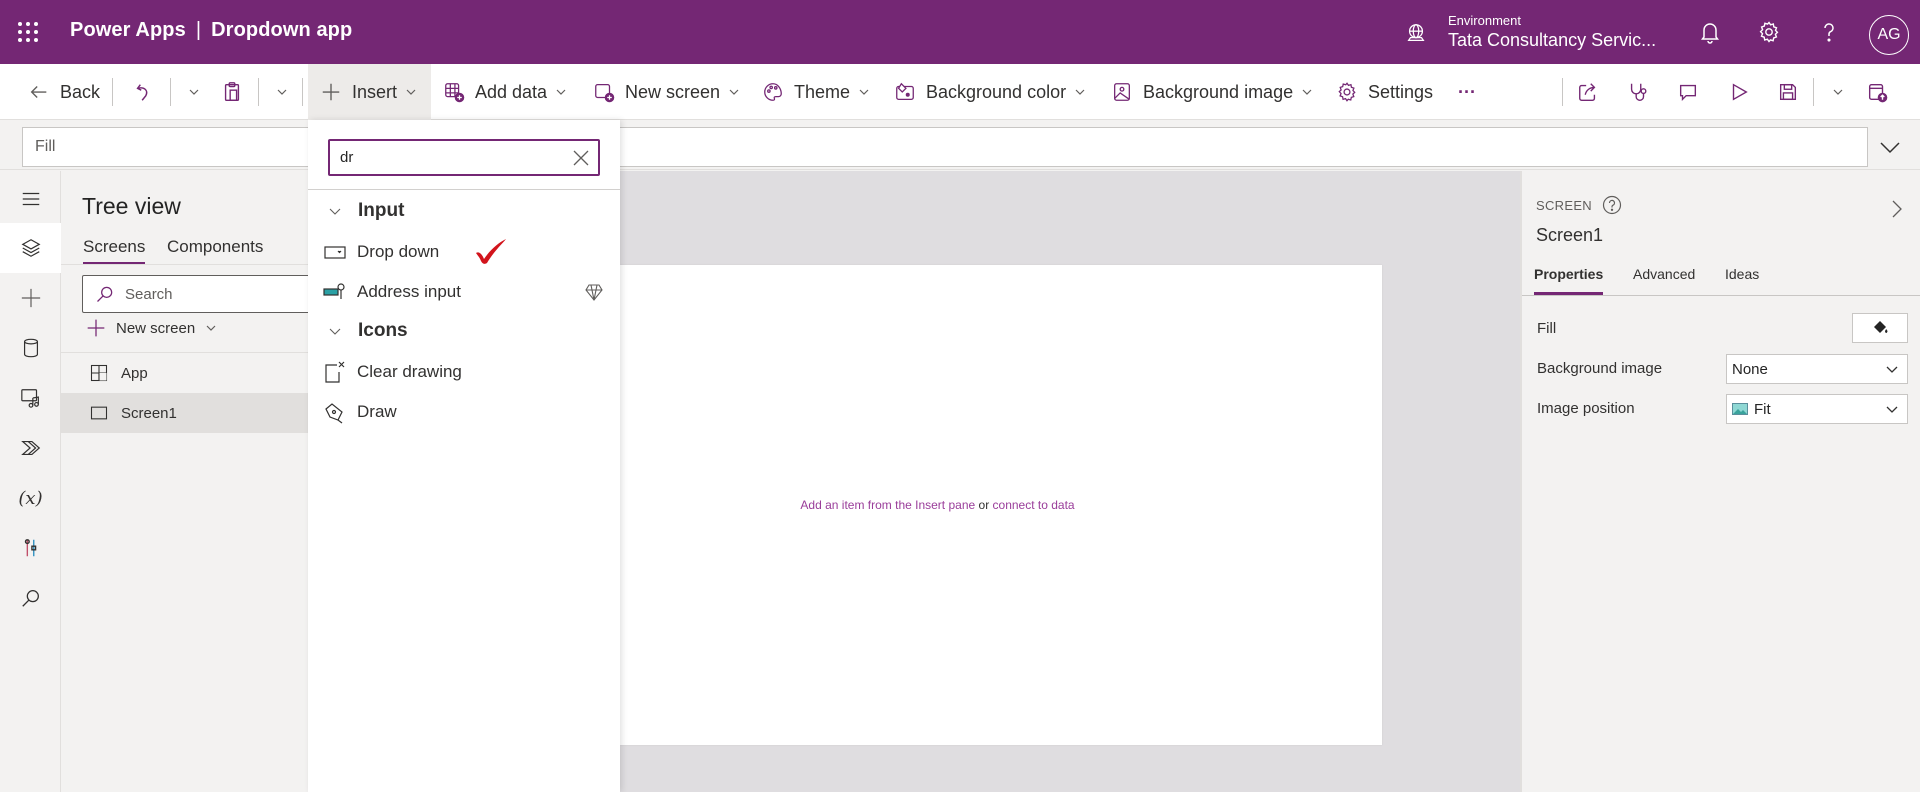 Image resolution: width=1920 pixels, height=792 pixels. What do you see at coordinates (1569, 280) in the screenshot?
I see `tab-properties: Properties` at bounding box center [1569, 280].